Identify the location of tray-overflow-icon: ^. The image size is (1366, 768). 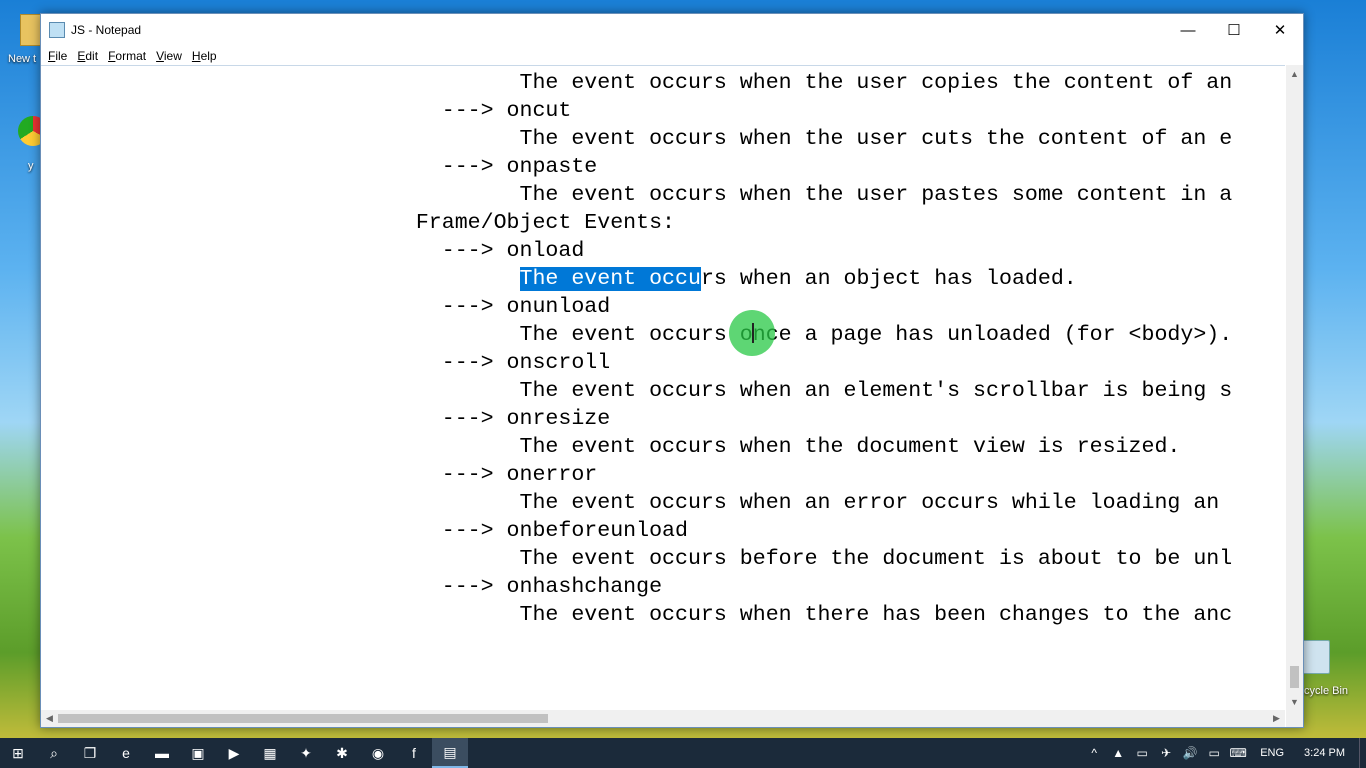
(1094, 753).